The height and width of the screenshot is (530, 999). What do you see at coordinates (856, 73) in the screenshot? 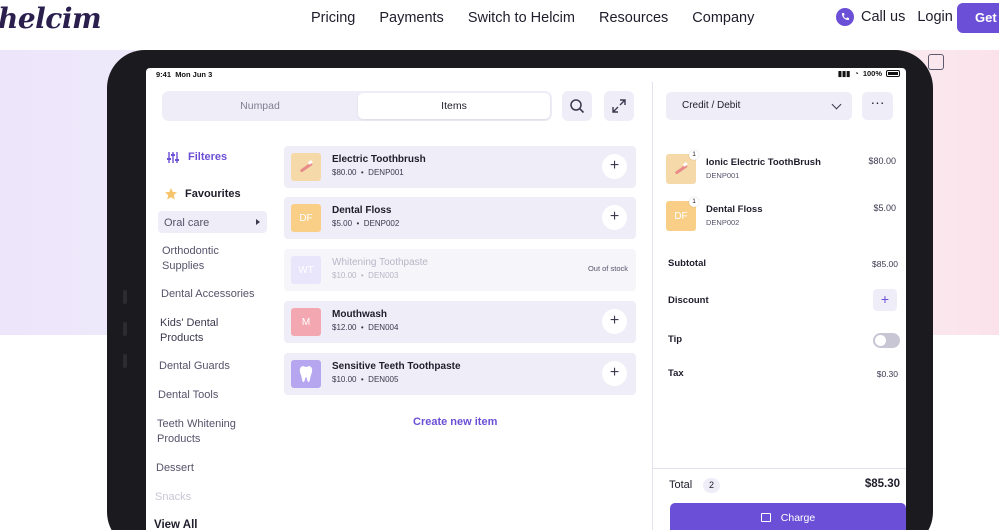
I see `wifi-icon: ◔` at bounding box center [856, 73].